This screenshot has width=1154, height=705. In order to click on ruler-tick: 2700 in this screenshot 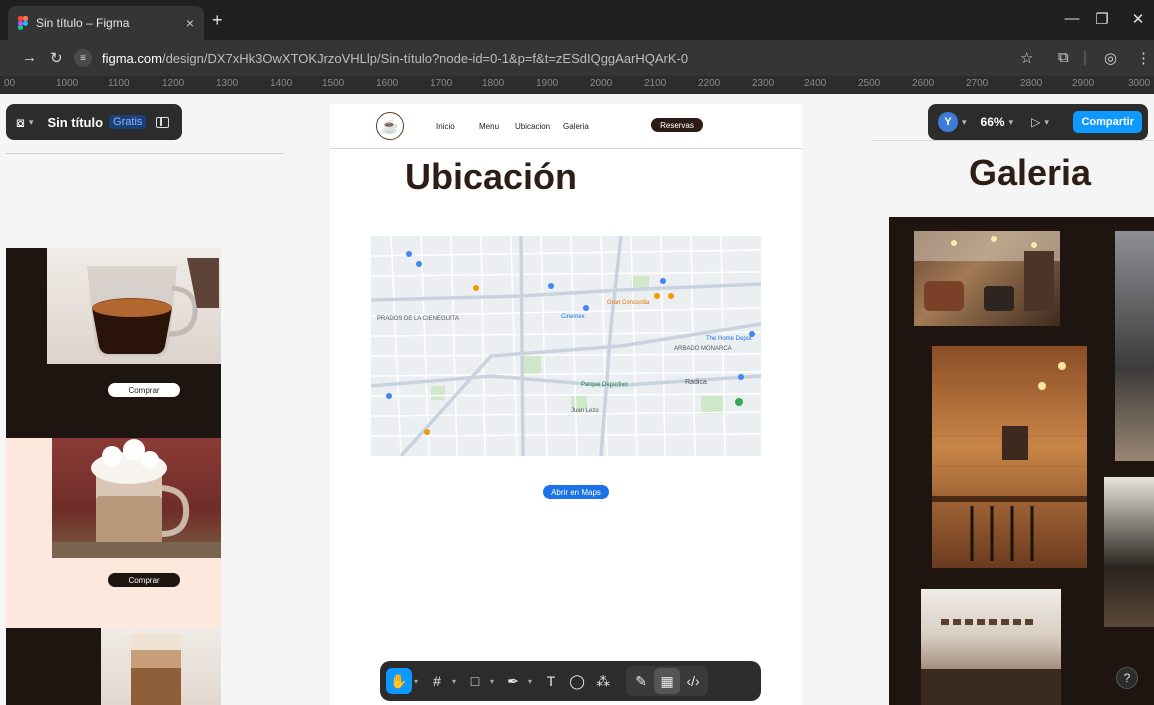, I will do `click(977, 83)`.